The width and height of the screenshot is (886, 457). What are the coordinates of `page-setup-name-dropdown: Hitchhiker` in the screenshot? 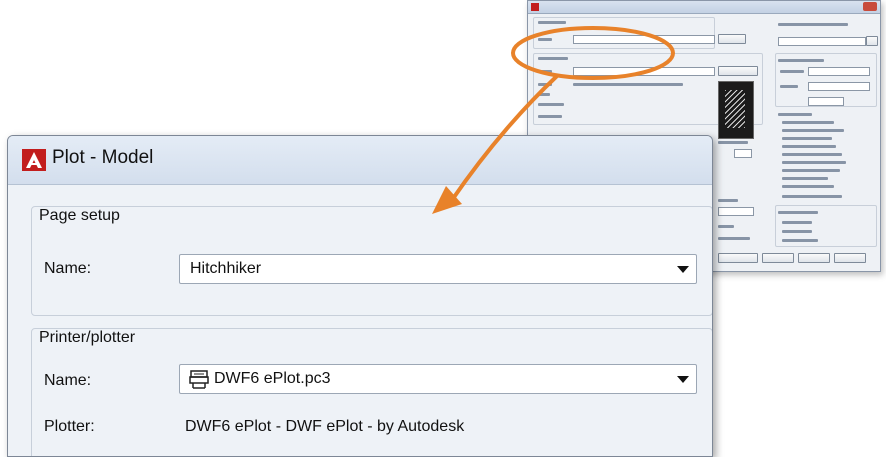 It's located at (438, 269).